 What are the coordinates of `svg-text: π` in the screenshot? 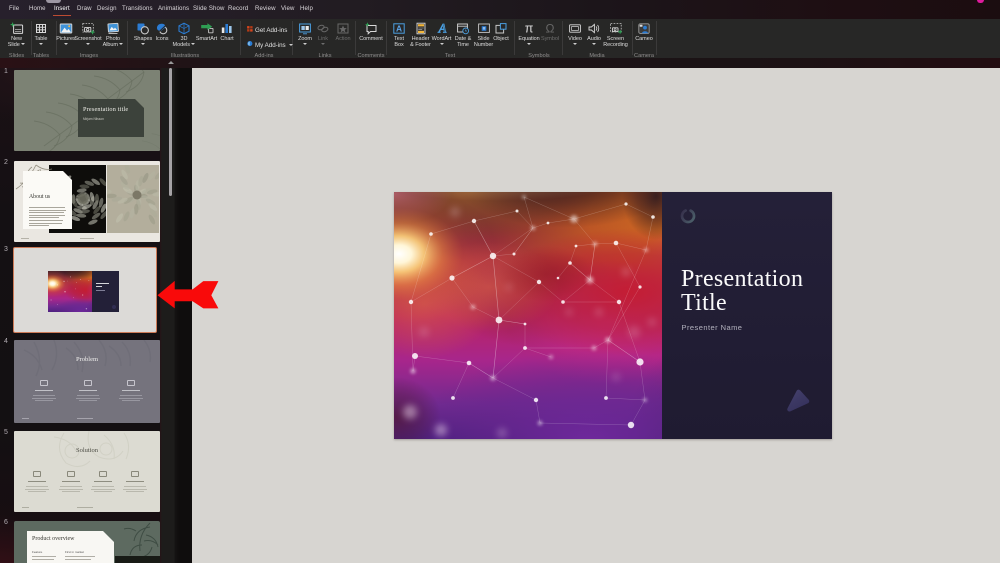 It's located at (529, 28).